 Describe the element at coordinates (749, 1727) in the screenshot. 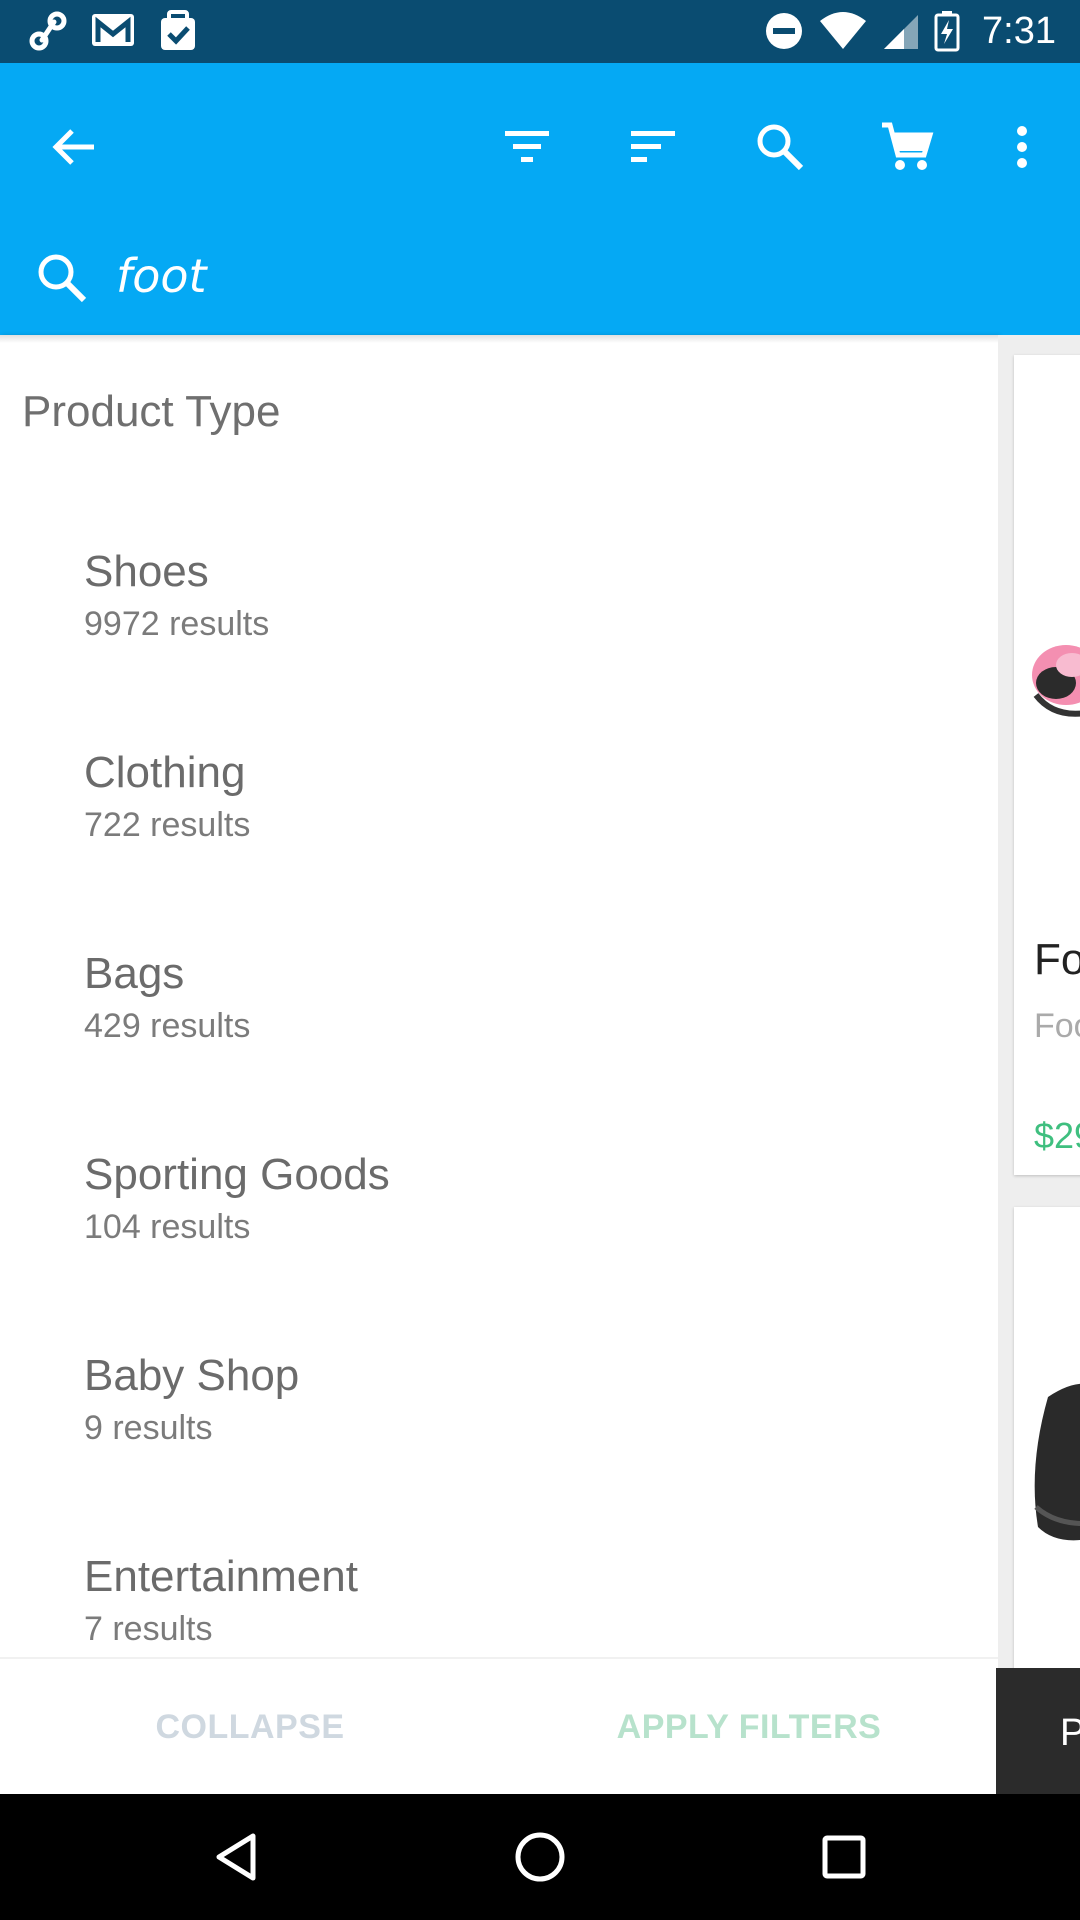

I see `apply-filters-button: APPLY FILTERS` at that location.